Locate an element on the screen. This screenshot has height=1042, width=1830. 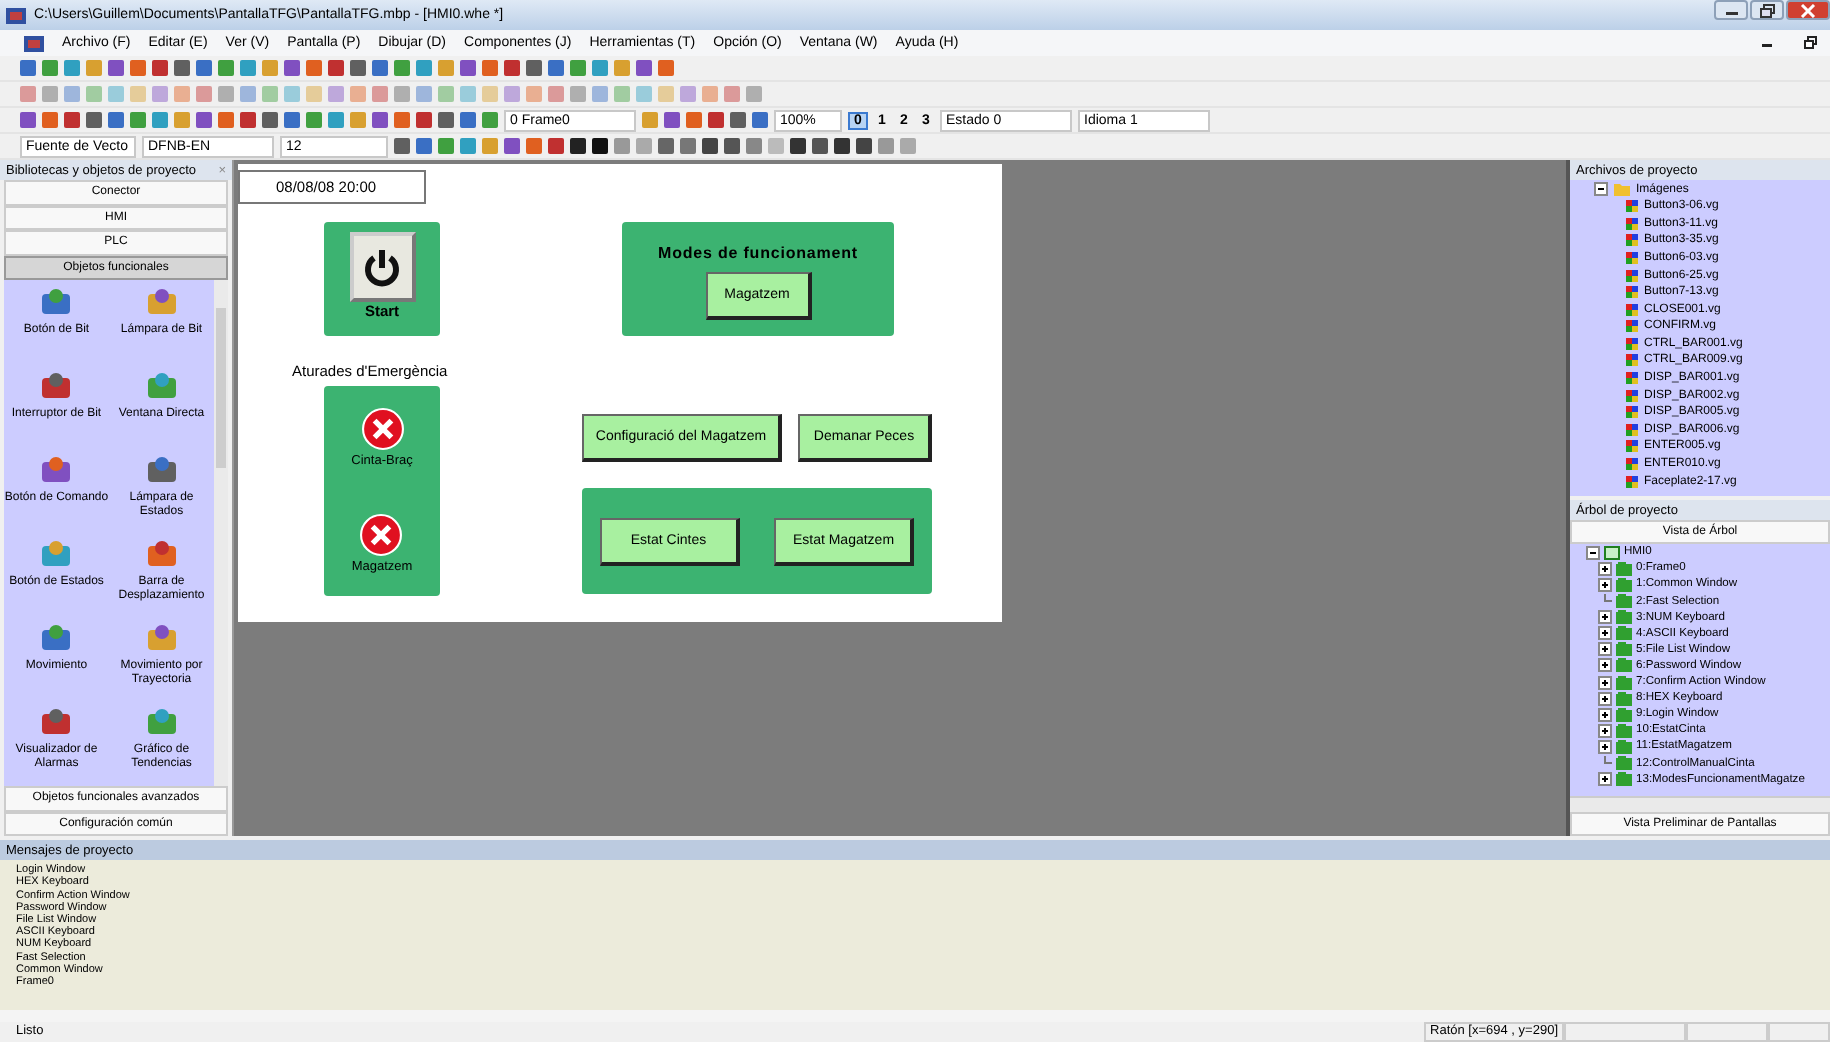
close-icon is located at coordinates (1808, 10).